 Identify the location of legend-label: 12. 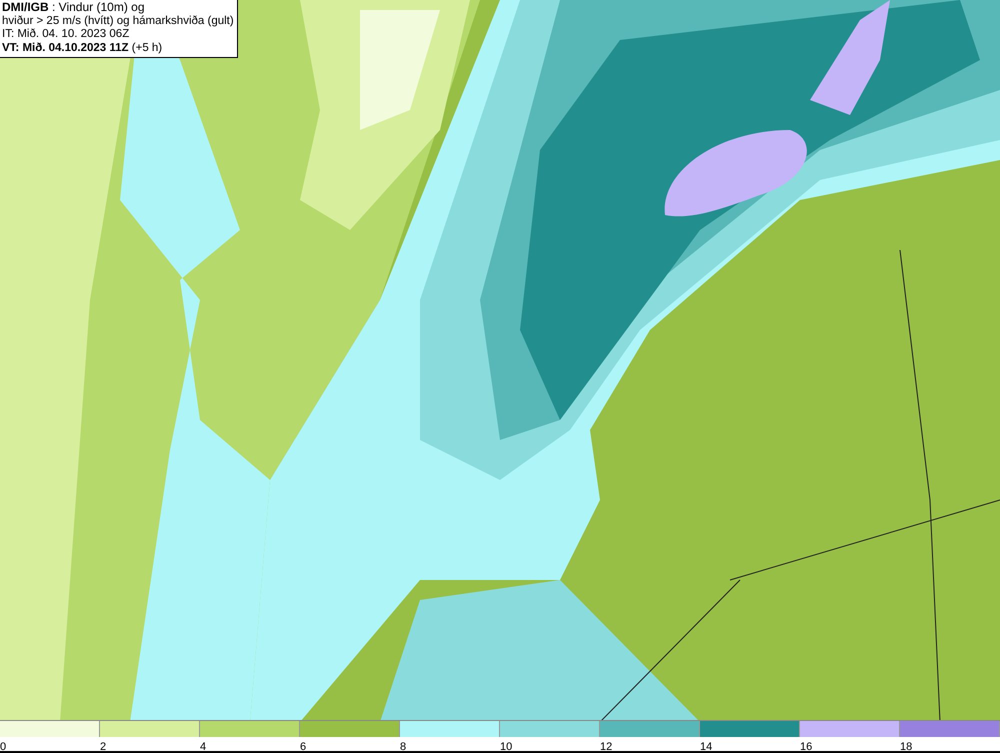
(606, 747).